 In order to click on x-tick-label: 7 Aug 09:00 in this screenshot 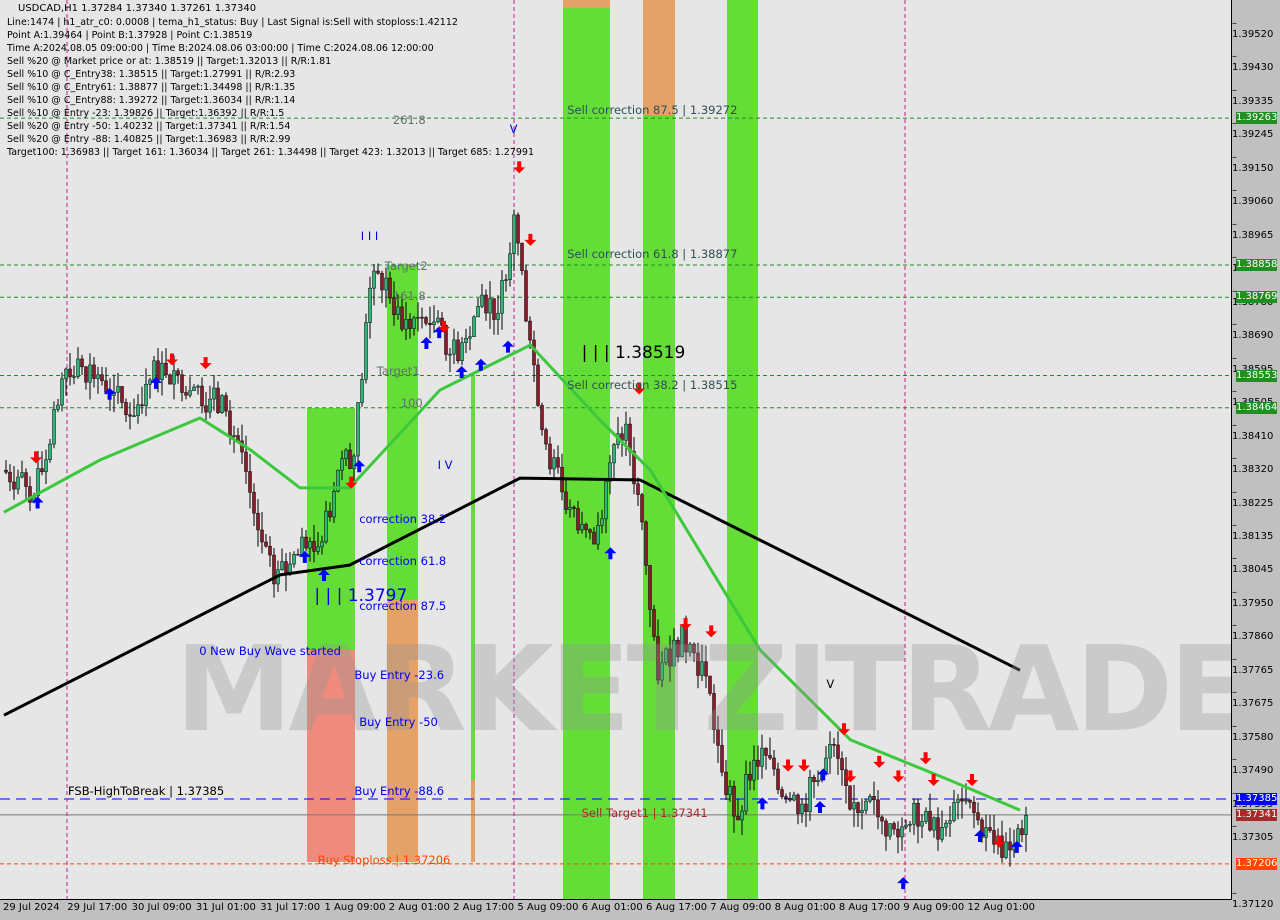, I will do `click(741, 907)`.